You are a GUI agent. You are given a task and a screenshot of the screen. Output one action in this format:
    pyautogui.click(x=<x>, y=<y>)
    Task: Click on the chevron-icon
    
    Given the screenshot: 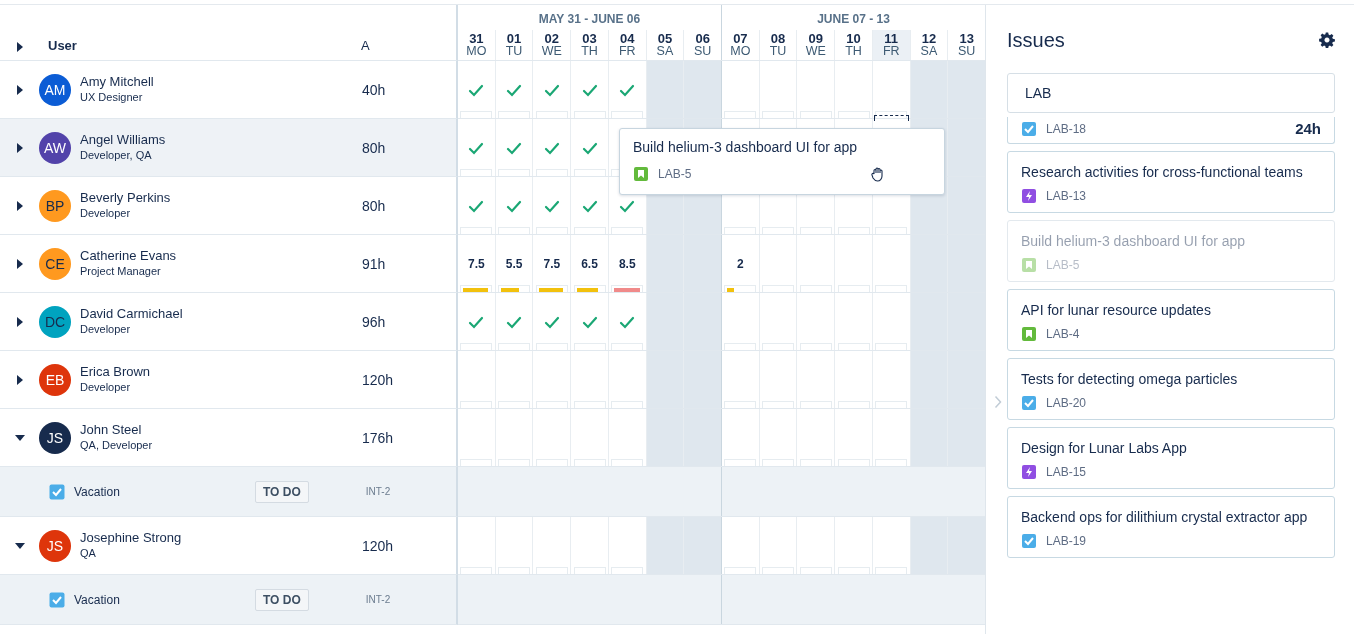 What is the action you would take?
    pyautogui.click(x=998, y=402)
    